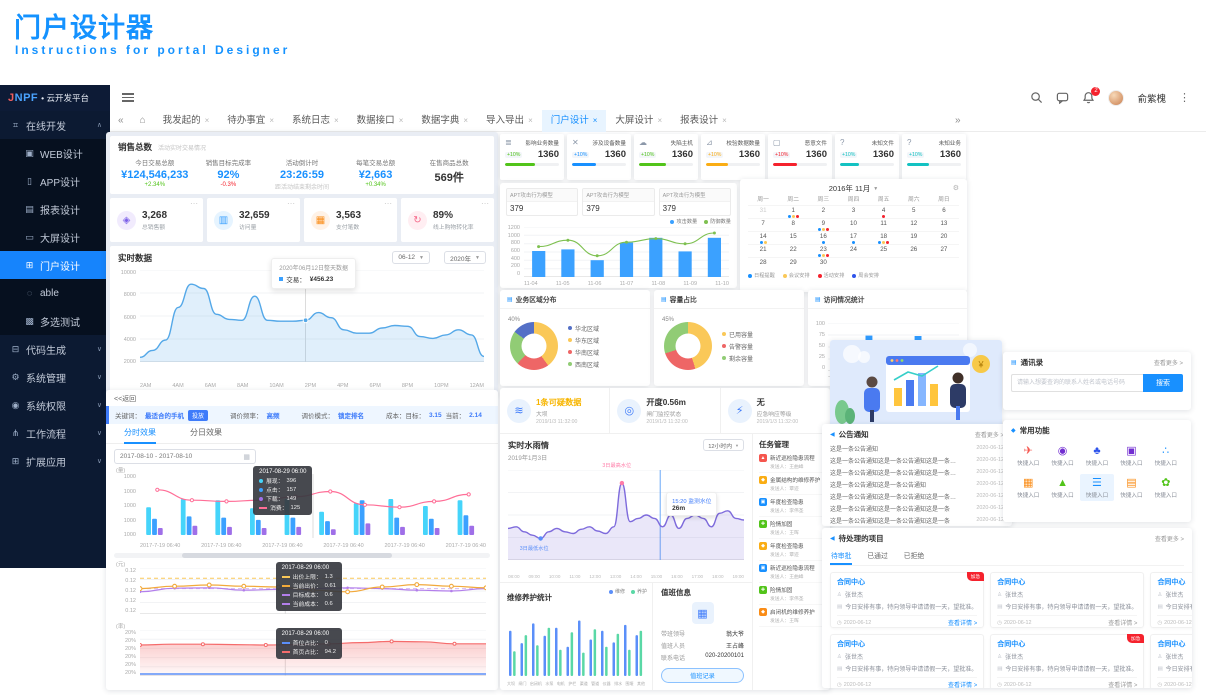 Image resolution: width=1206 pixels, height=695 pixels. What do you see at coordinates (791, 529) in the screenshot?
I see `task-item: ✚ 险情加固 发送人：王晖` at bounding box center [791, 529].